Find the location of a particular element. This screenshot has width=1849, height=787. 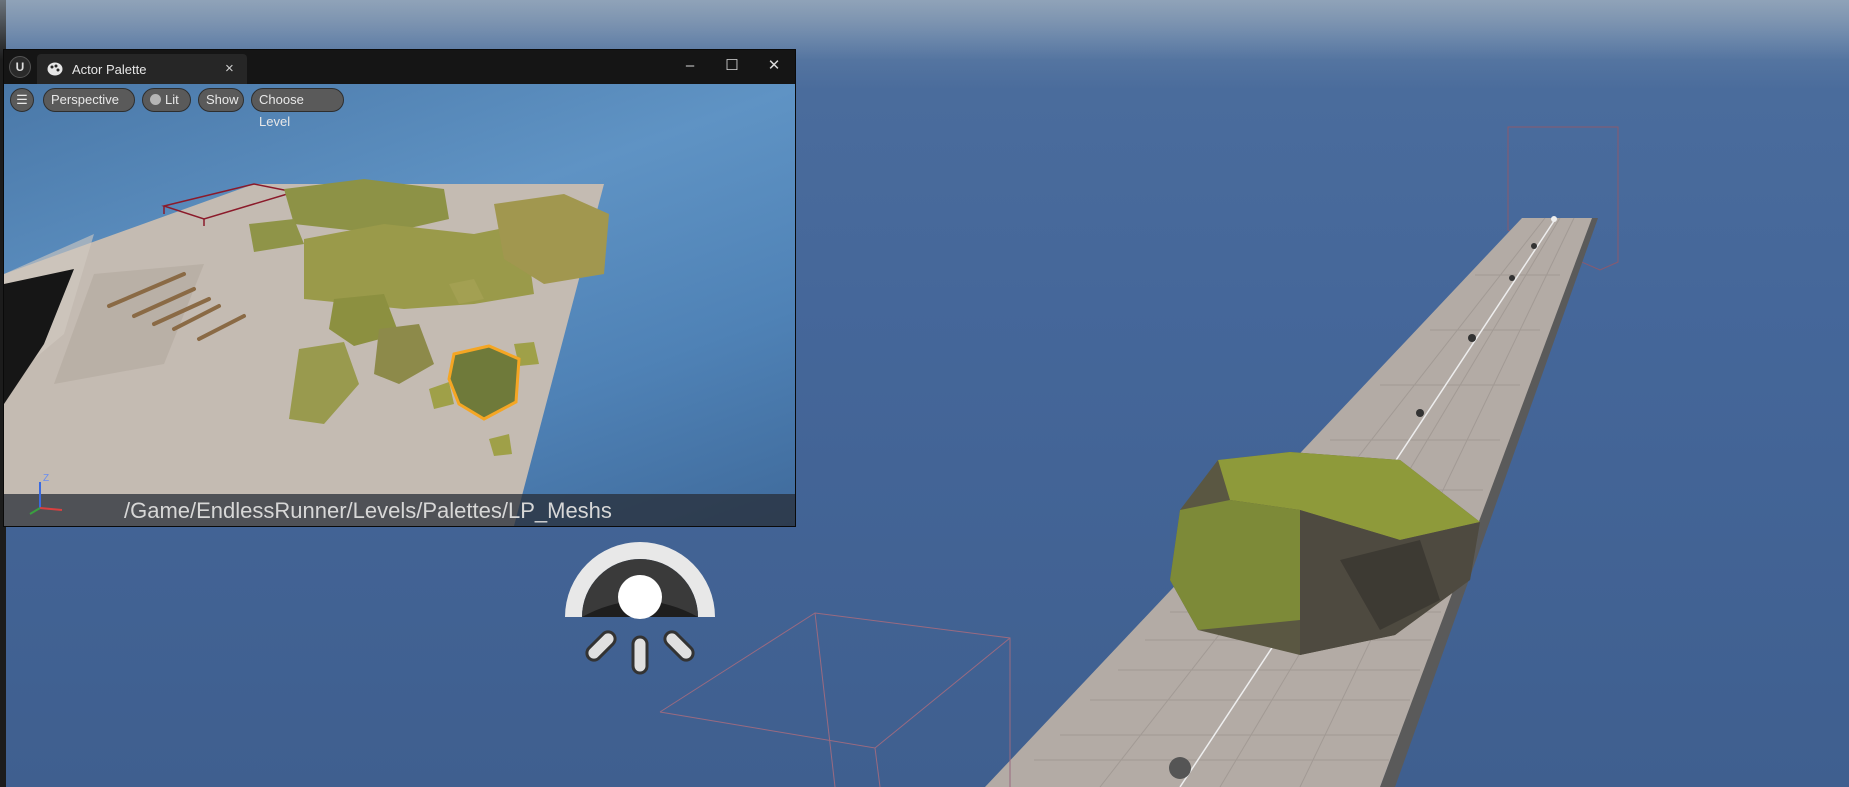

lit-button: Lit is located at coordinates (166, 100).